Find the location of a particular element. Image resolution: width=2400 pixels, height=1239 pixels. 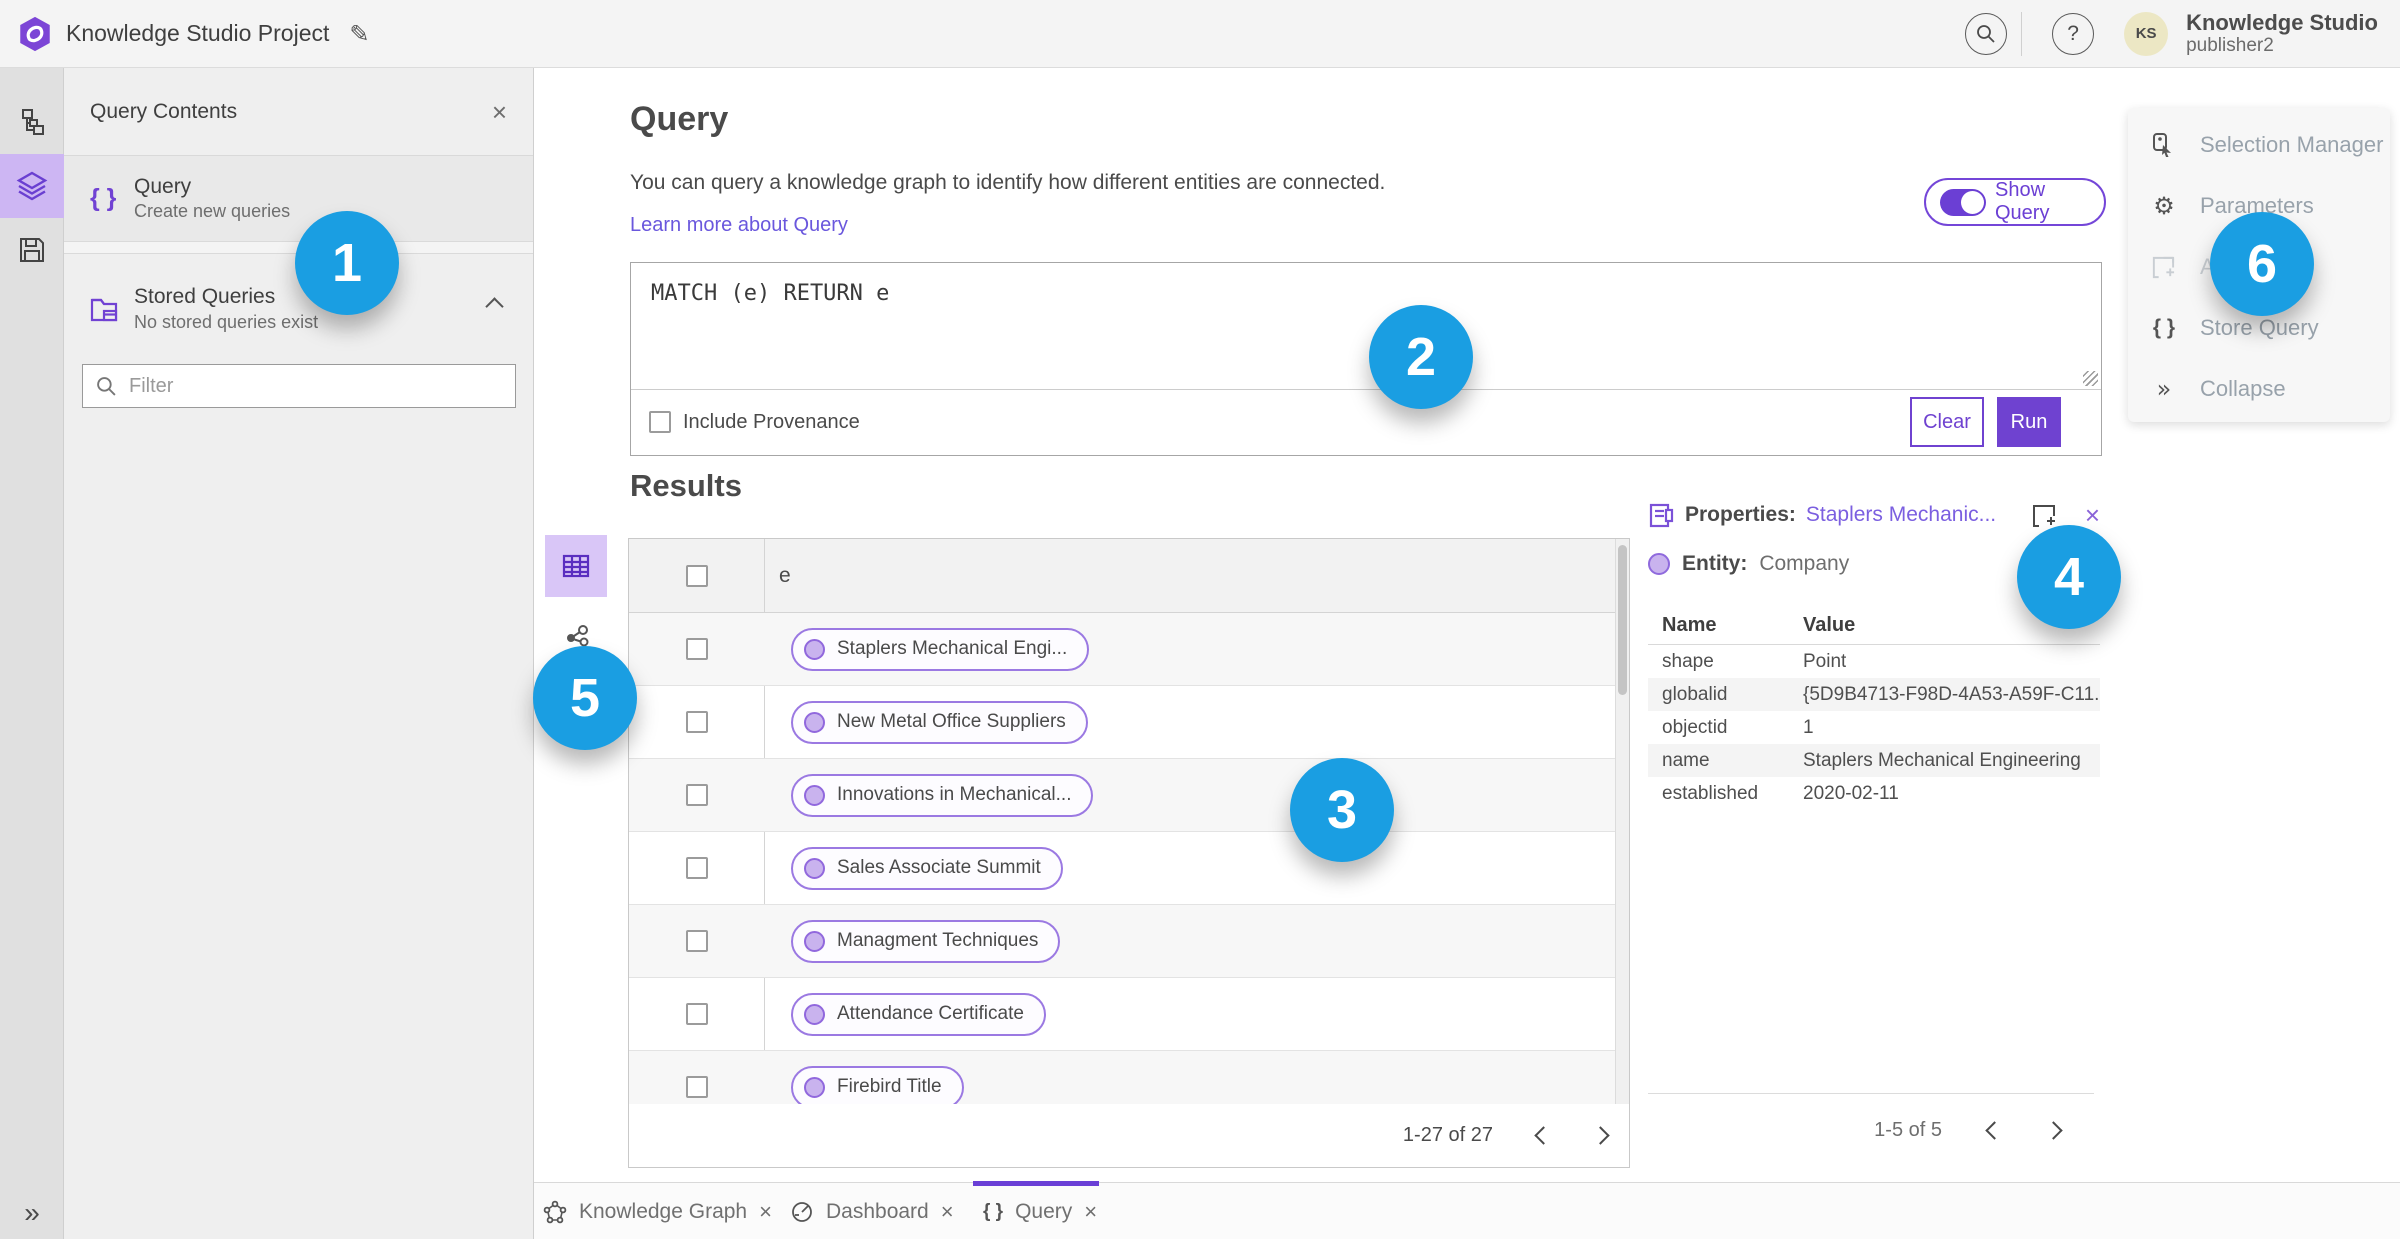

search-button is located at coordinates (1986, 33).